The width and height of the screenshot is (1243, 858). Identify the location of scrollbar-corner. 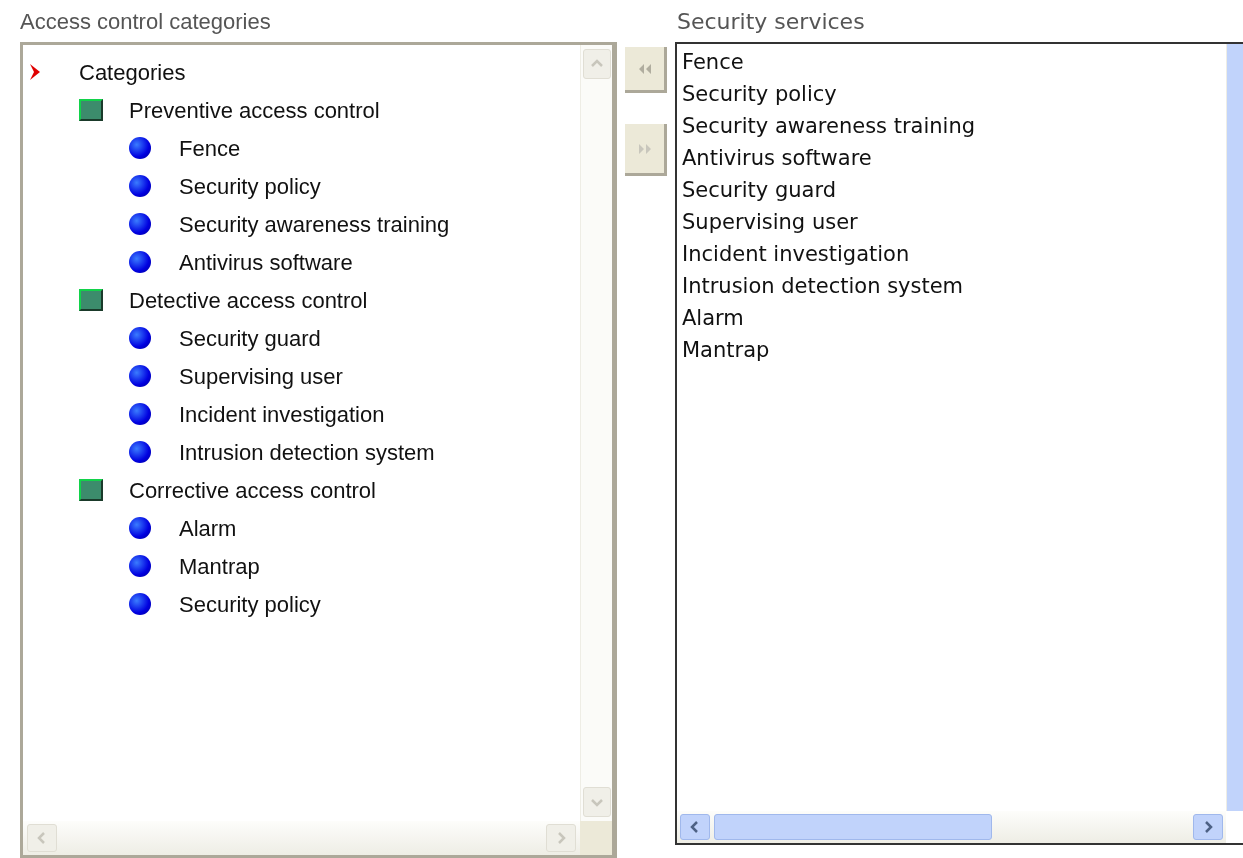
(596, 838).